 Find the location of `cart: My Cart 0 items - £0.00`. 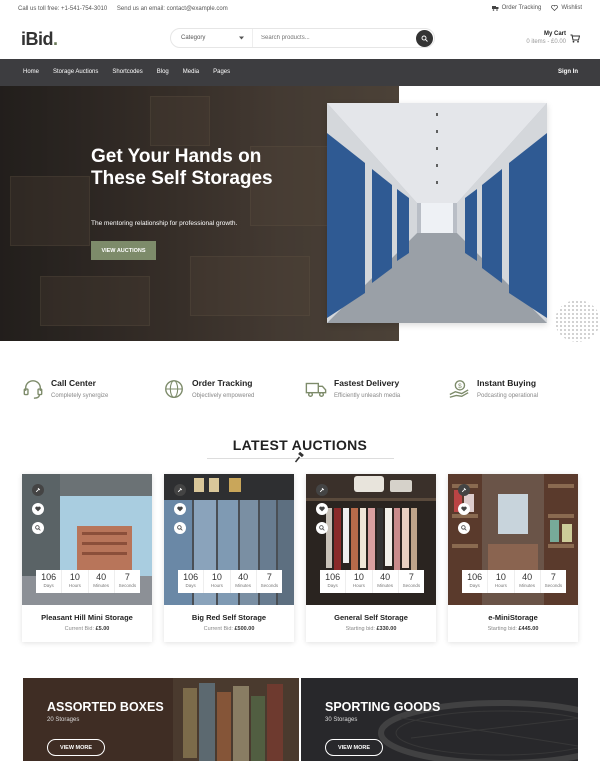

cart: My Cart 0 items - £0.00 is located at coordinates (553, 38).